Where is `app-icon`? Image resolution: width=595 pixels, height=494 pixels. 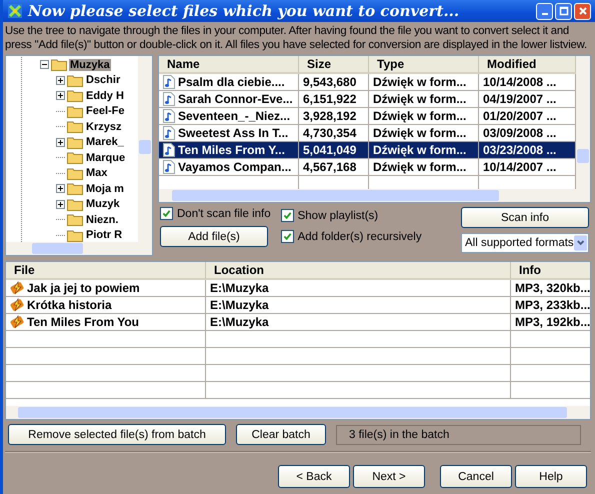 app-icon is located at coordinates (15, 11).